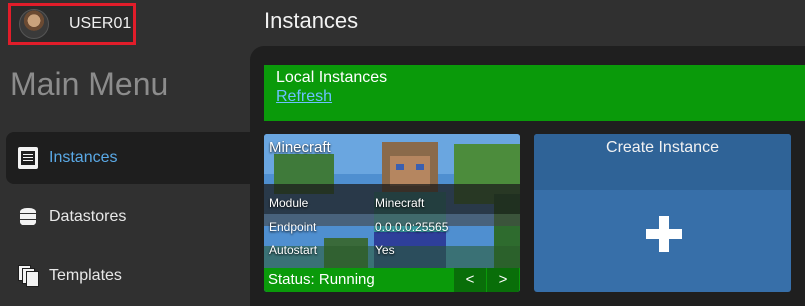 Image resolution: width=805 pixels, height=306 pixels. Describe the element at coordinates (289, 203) in the screenshot. I see `module-label: Module` at that location.